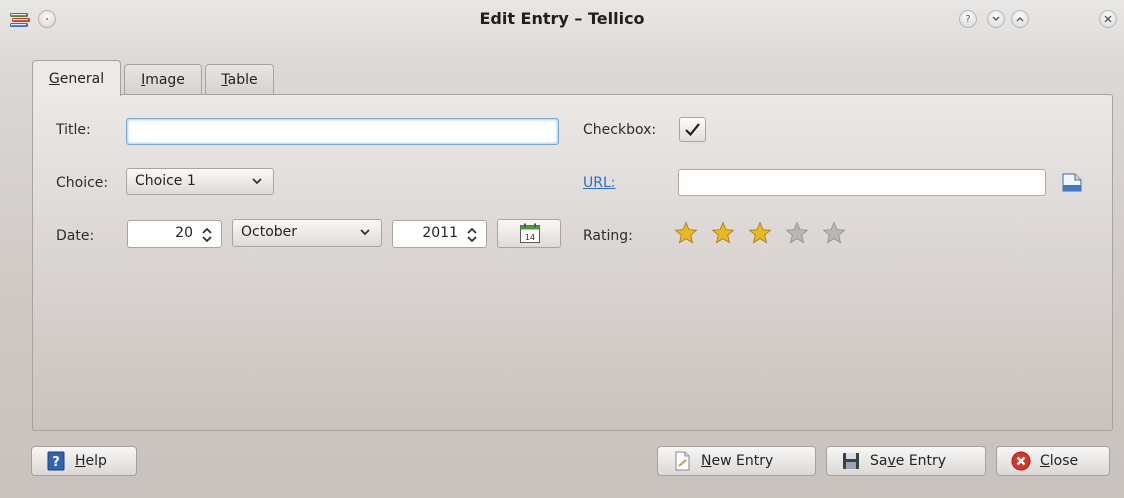  What do you see at coordinates (608, 236) in the screenshot?
I see `rating-label: Rating:` at bounding box center [608, 236].